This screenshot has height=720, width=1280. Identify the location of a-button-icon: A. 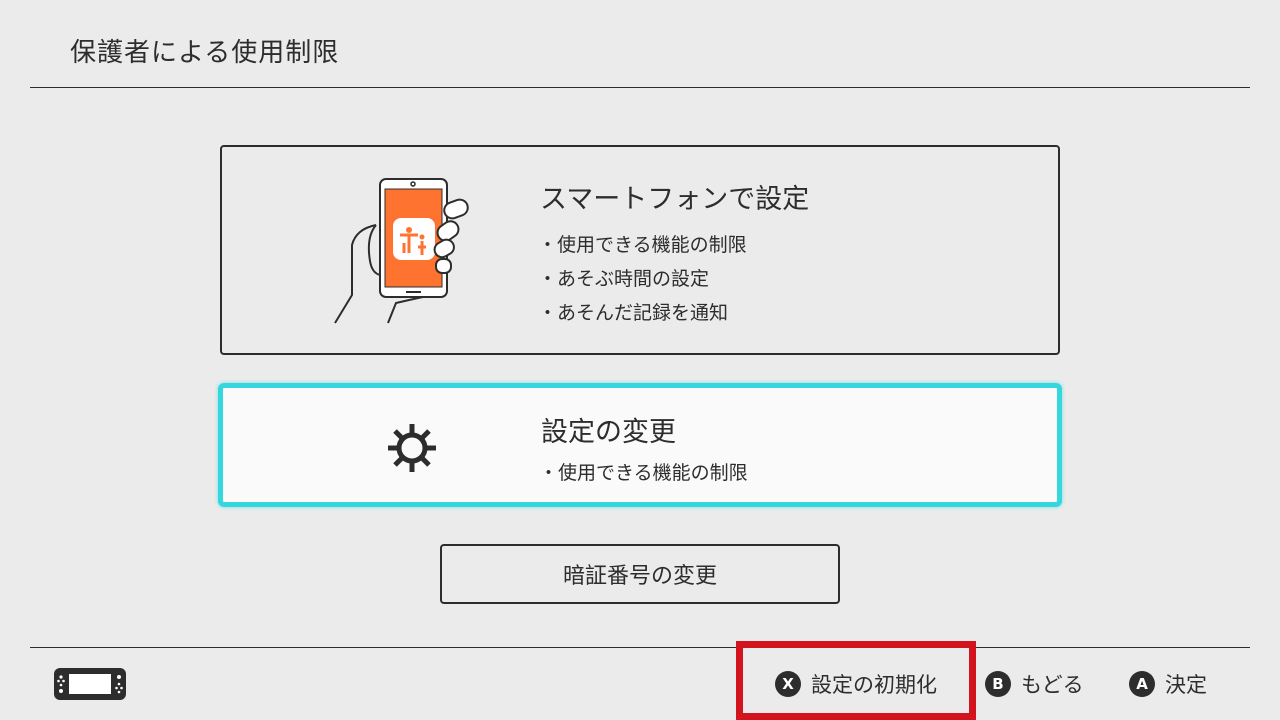
(1142, 684).